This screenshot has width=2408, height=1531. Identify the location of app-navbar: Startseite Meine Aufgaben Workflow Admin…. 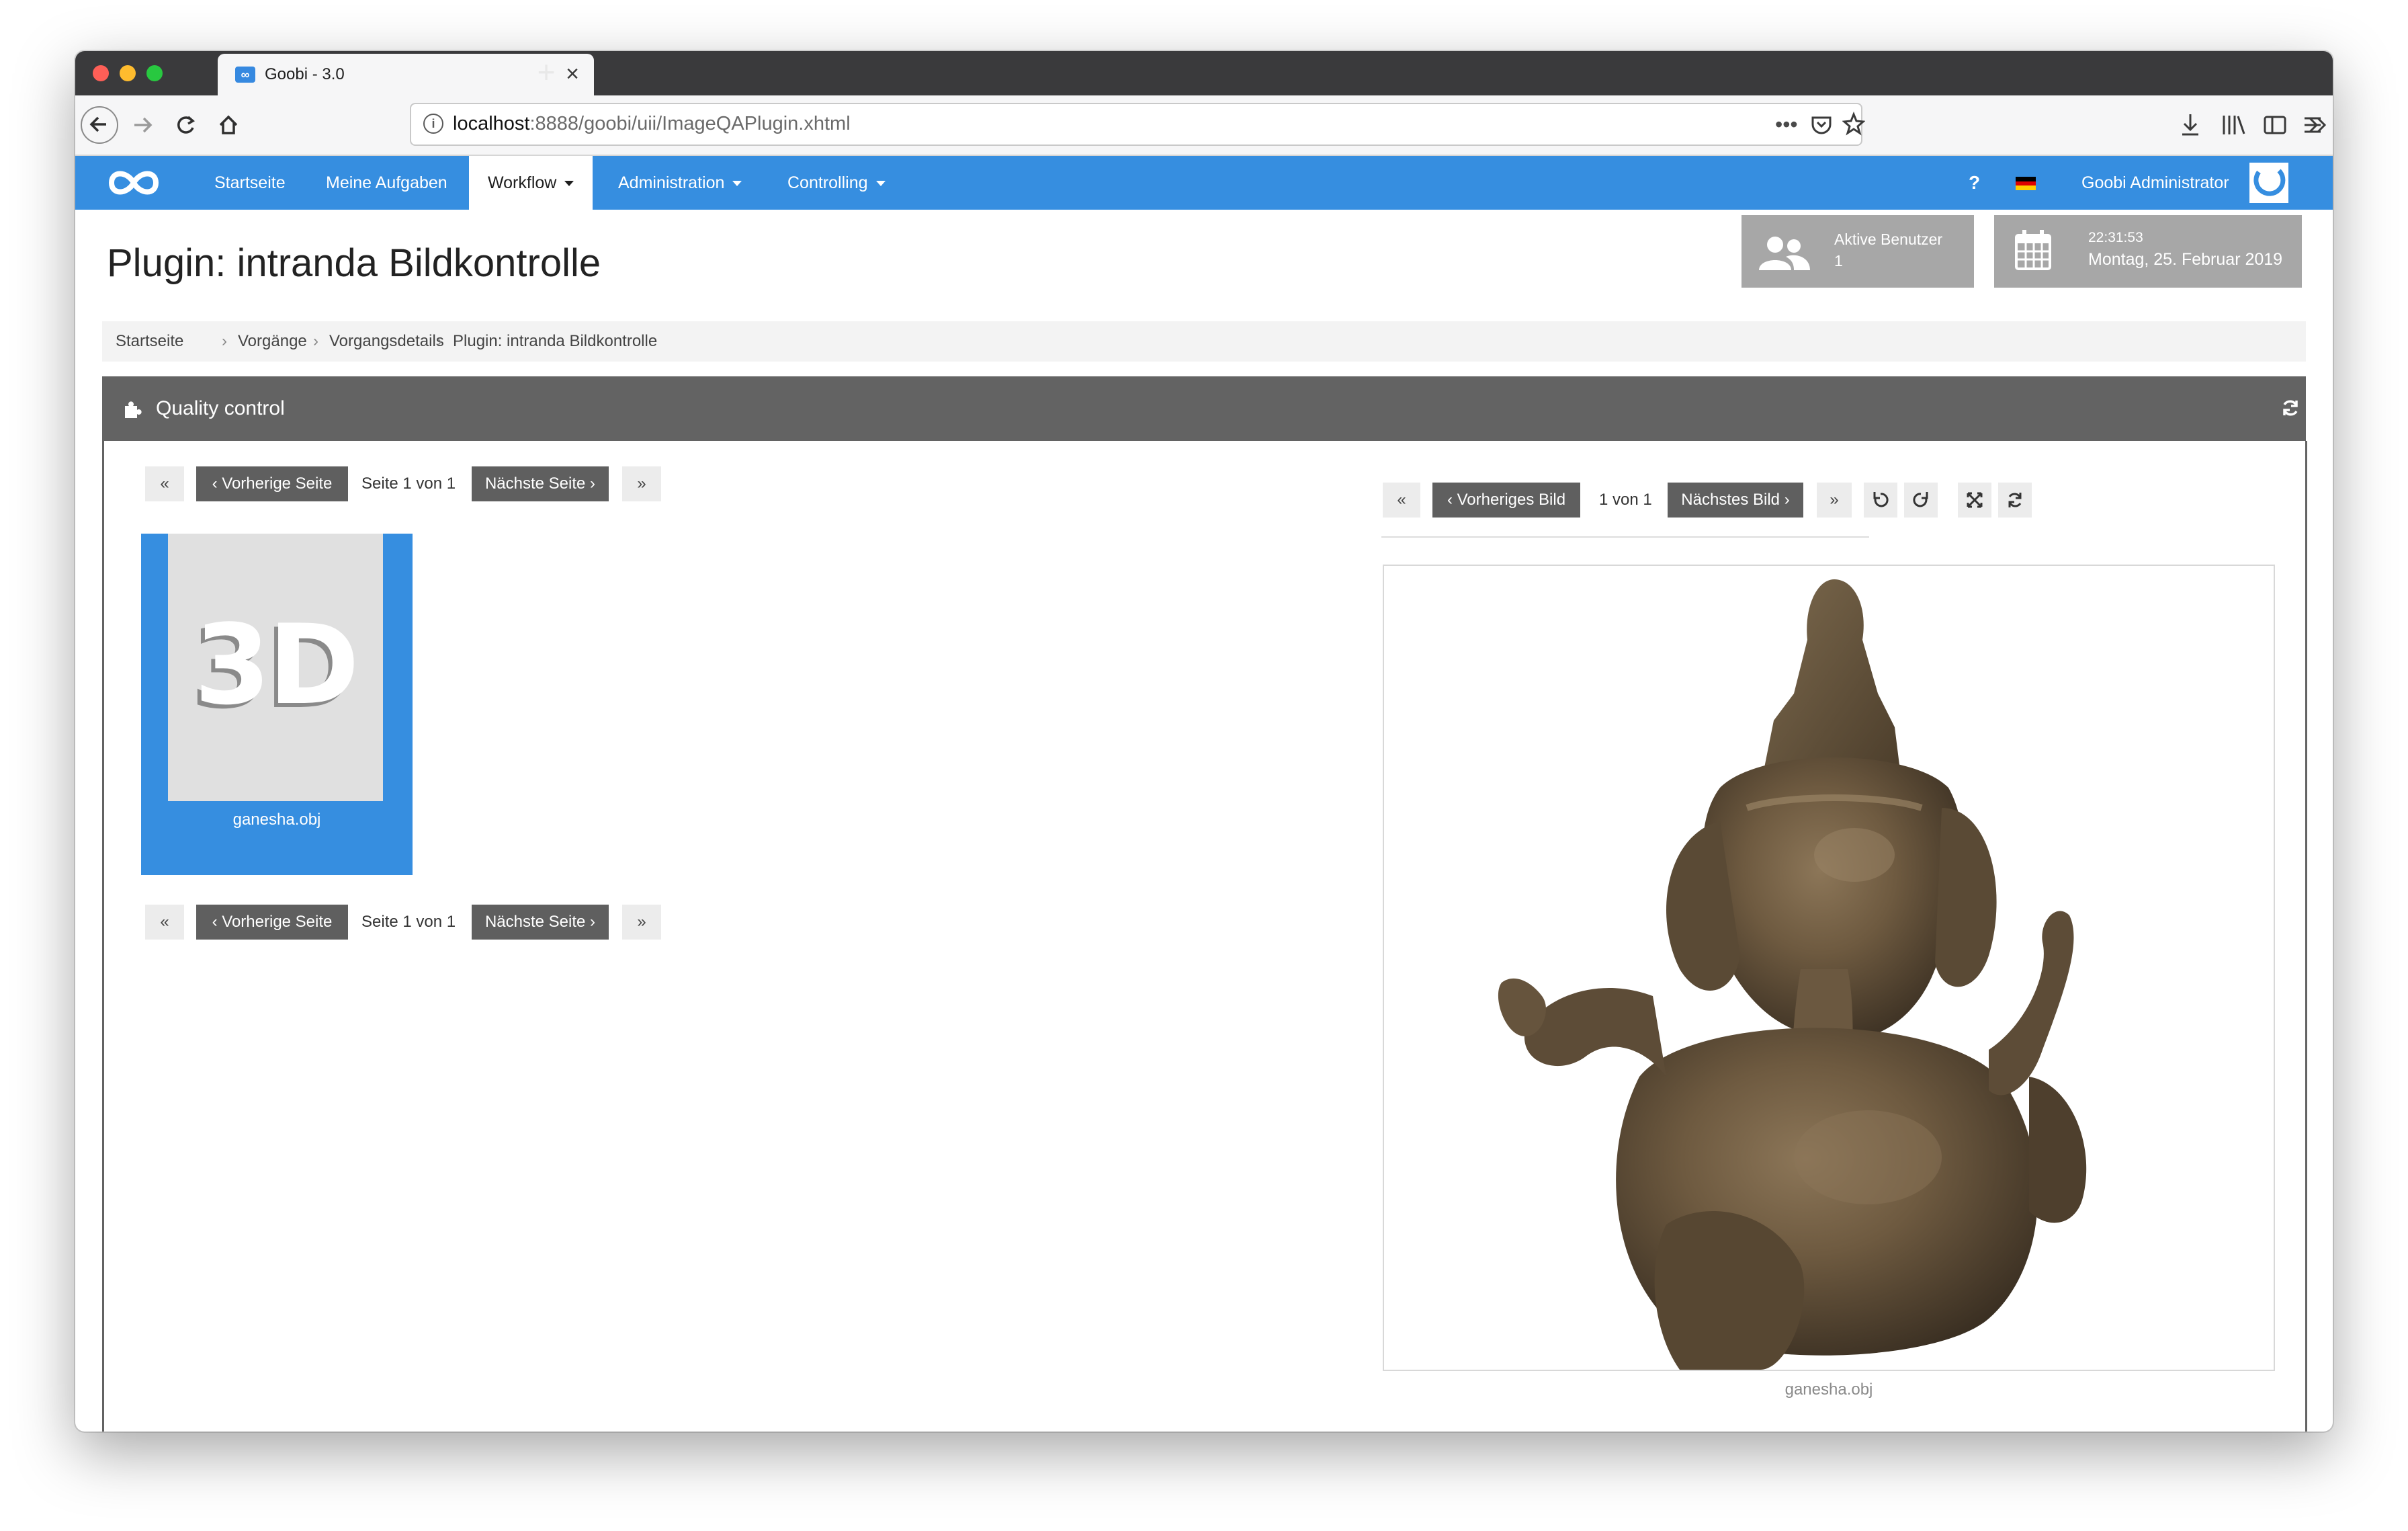
(1204, 183).